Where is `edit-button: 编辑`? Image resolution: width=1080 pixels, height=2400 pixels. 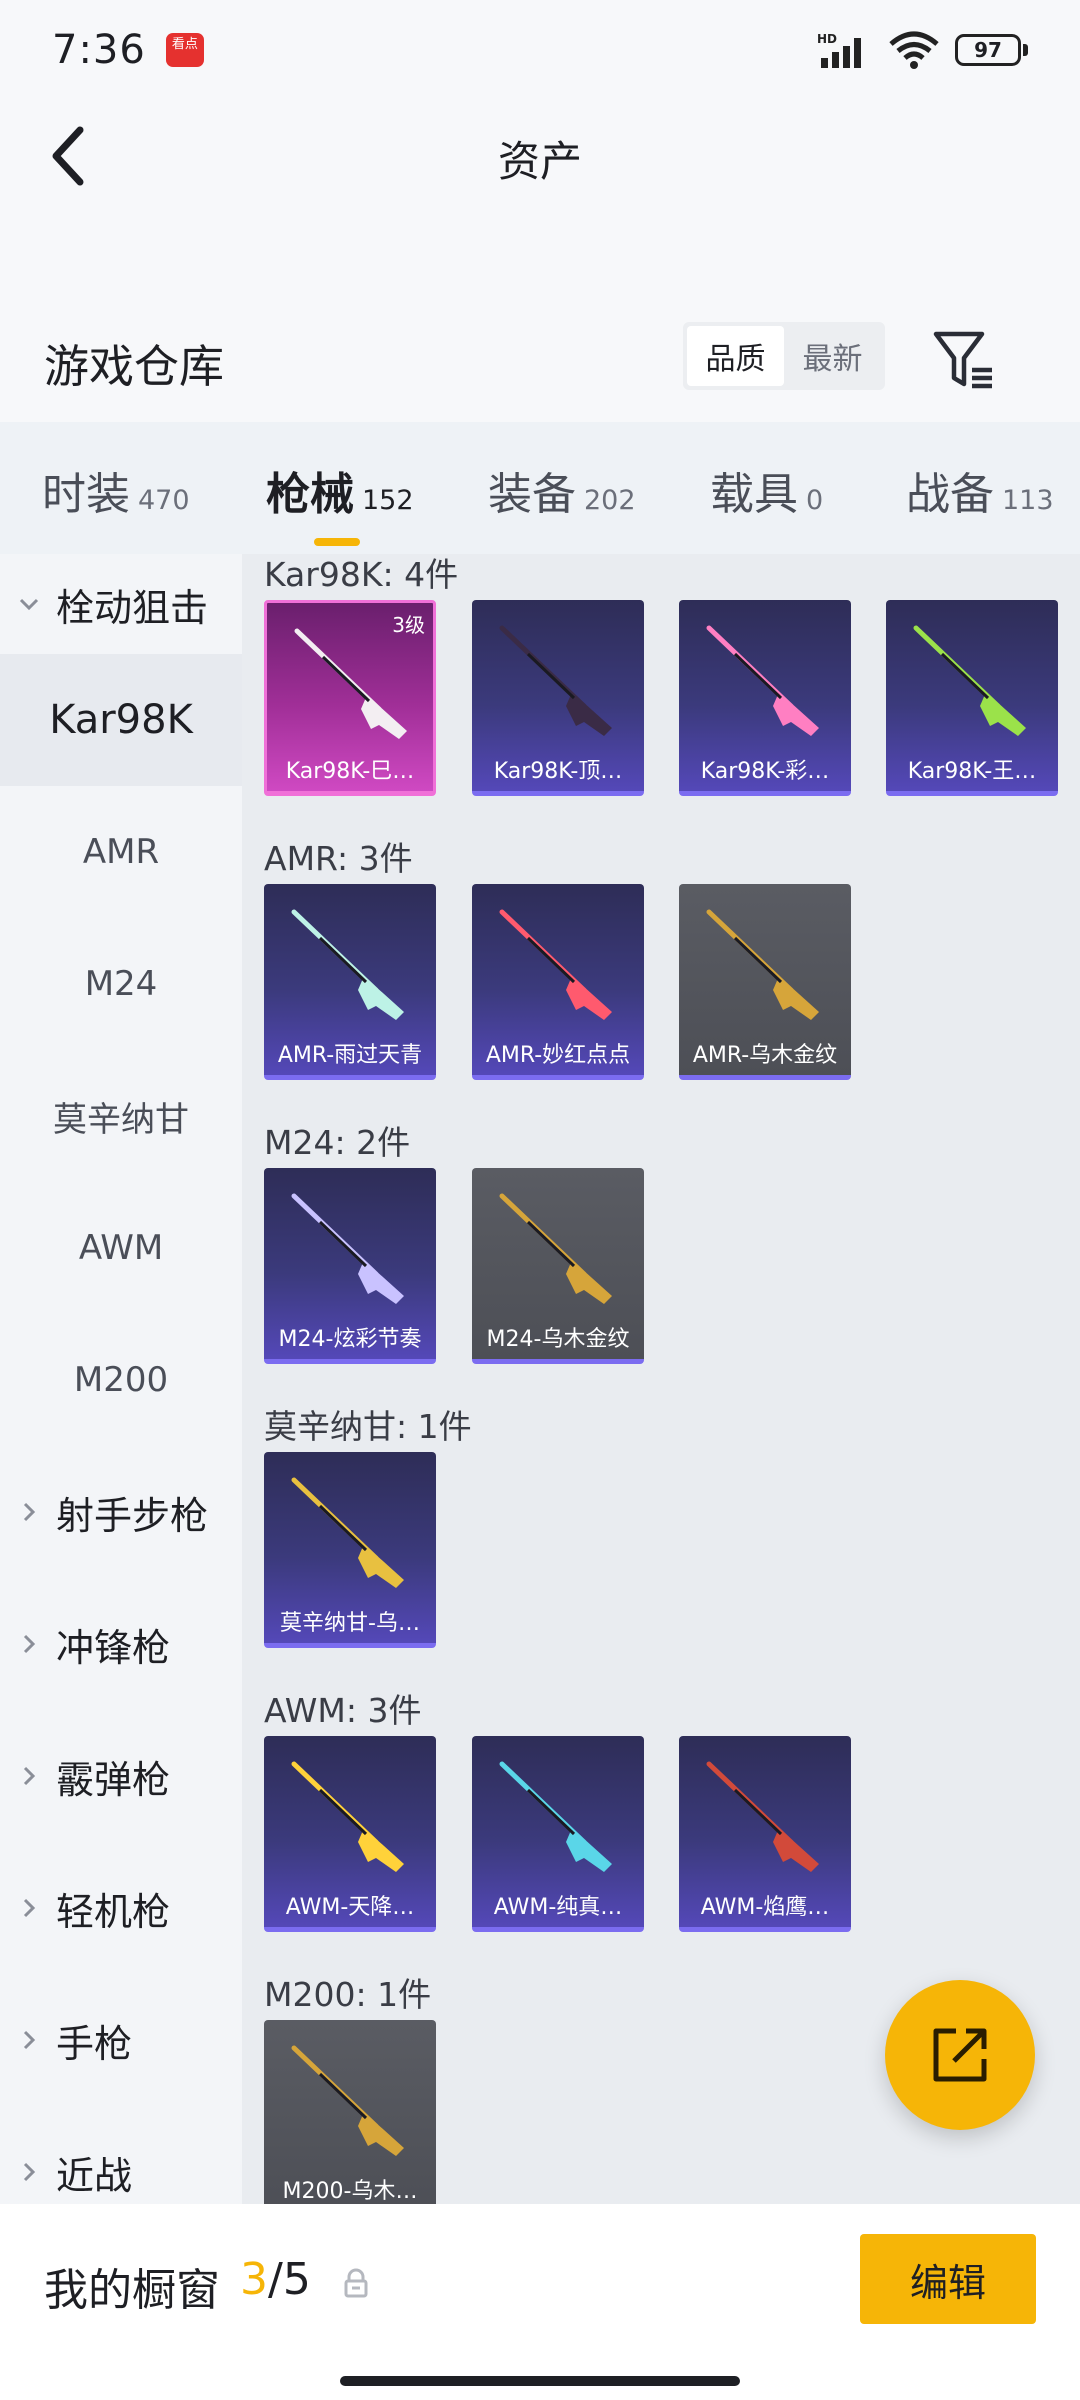 edit-button: 编辑 is located at coordinates (948, 2279).